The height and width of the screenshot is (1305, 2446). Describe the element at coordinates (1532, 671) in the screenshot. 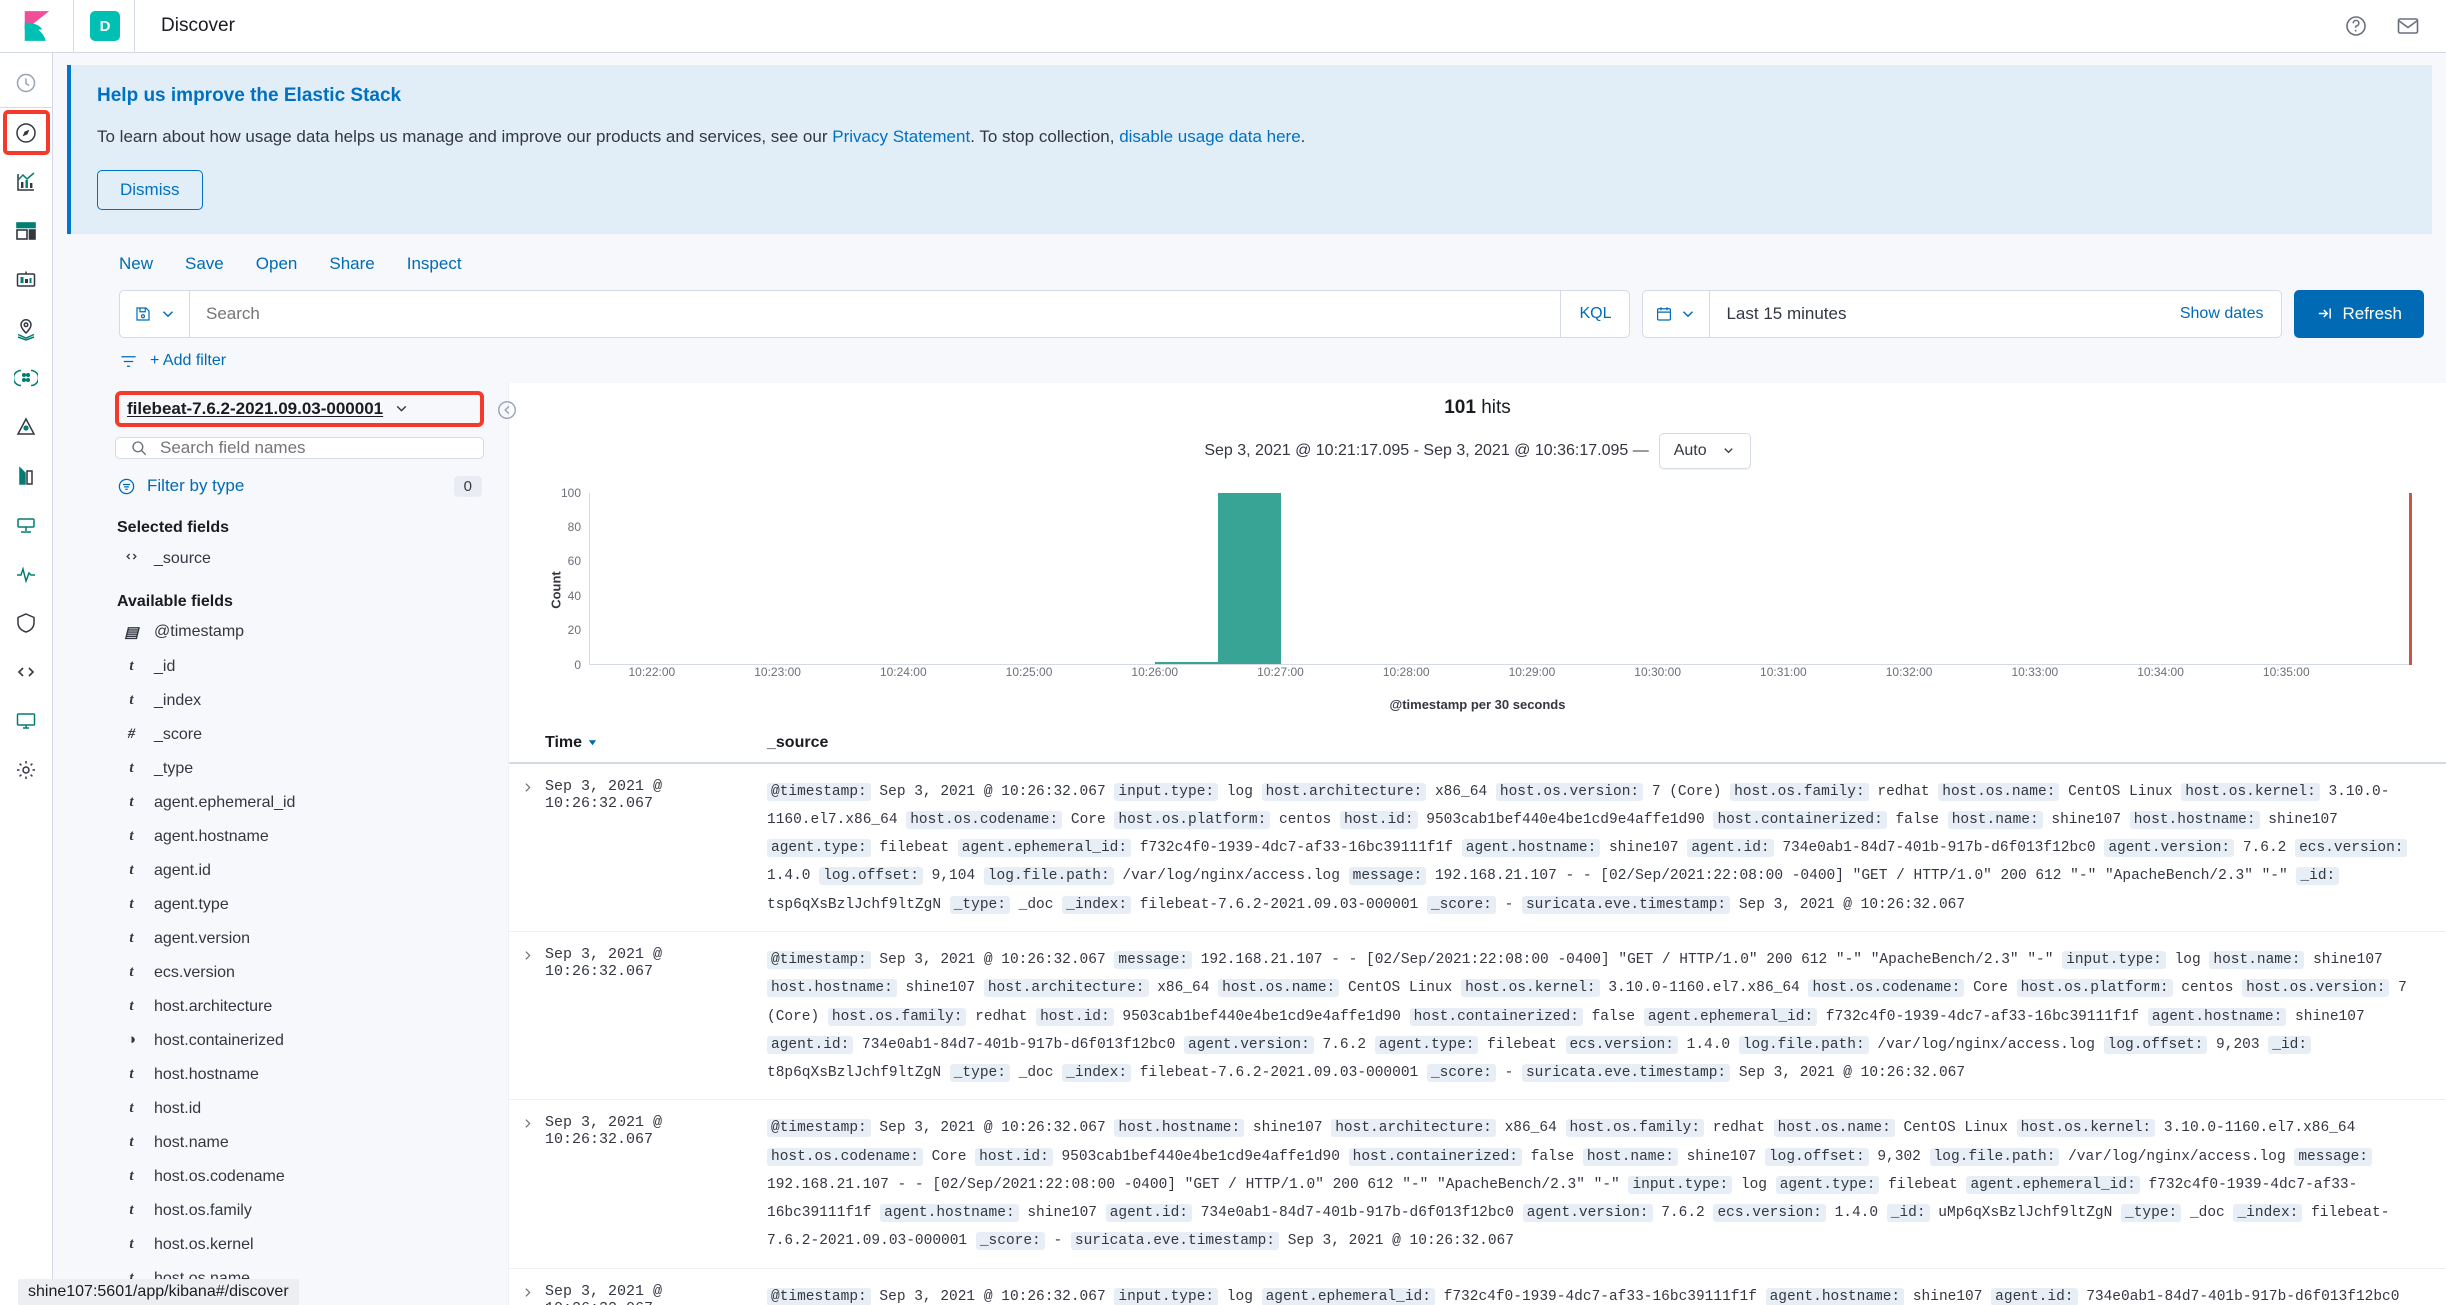

I see `x-tick-label: 10:29:00` at that location.